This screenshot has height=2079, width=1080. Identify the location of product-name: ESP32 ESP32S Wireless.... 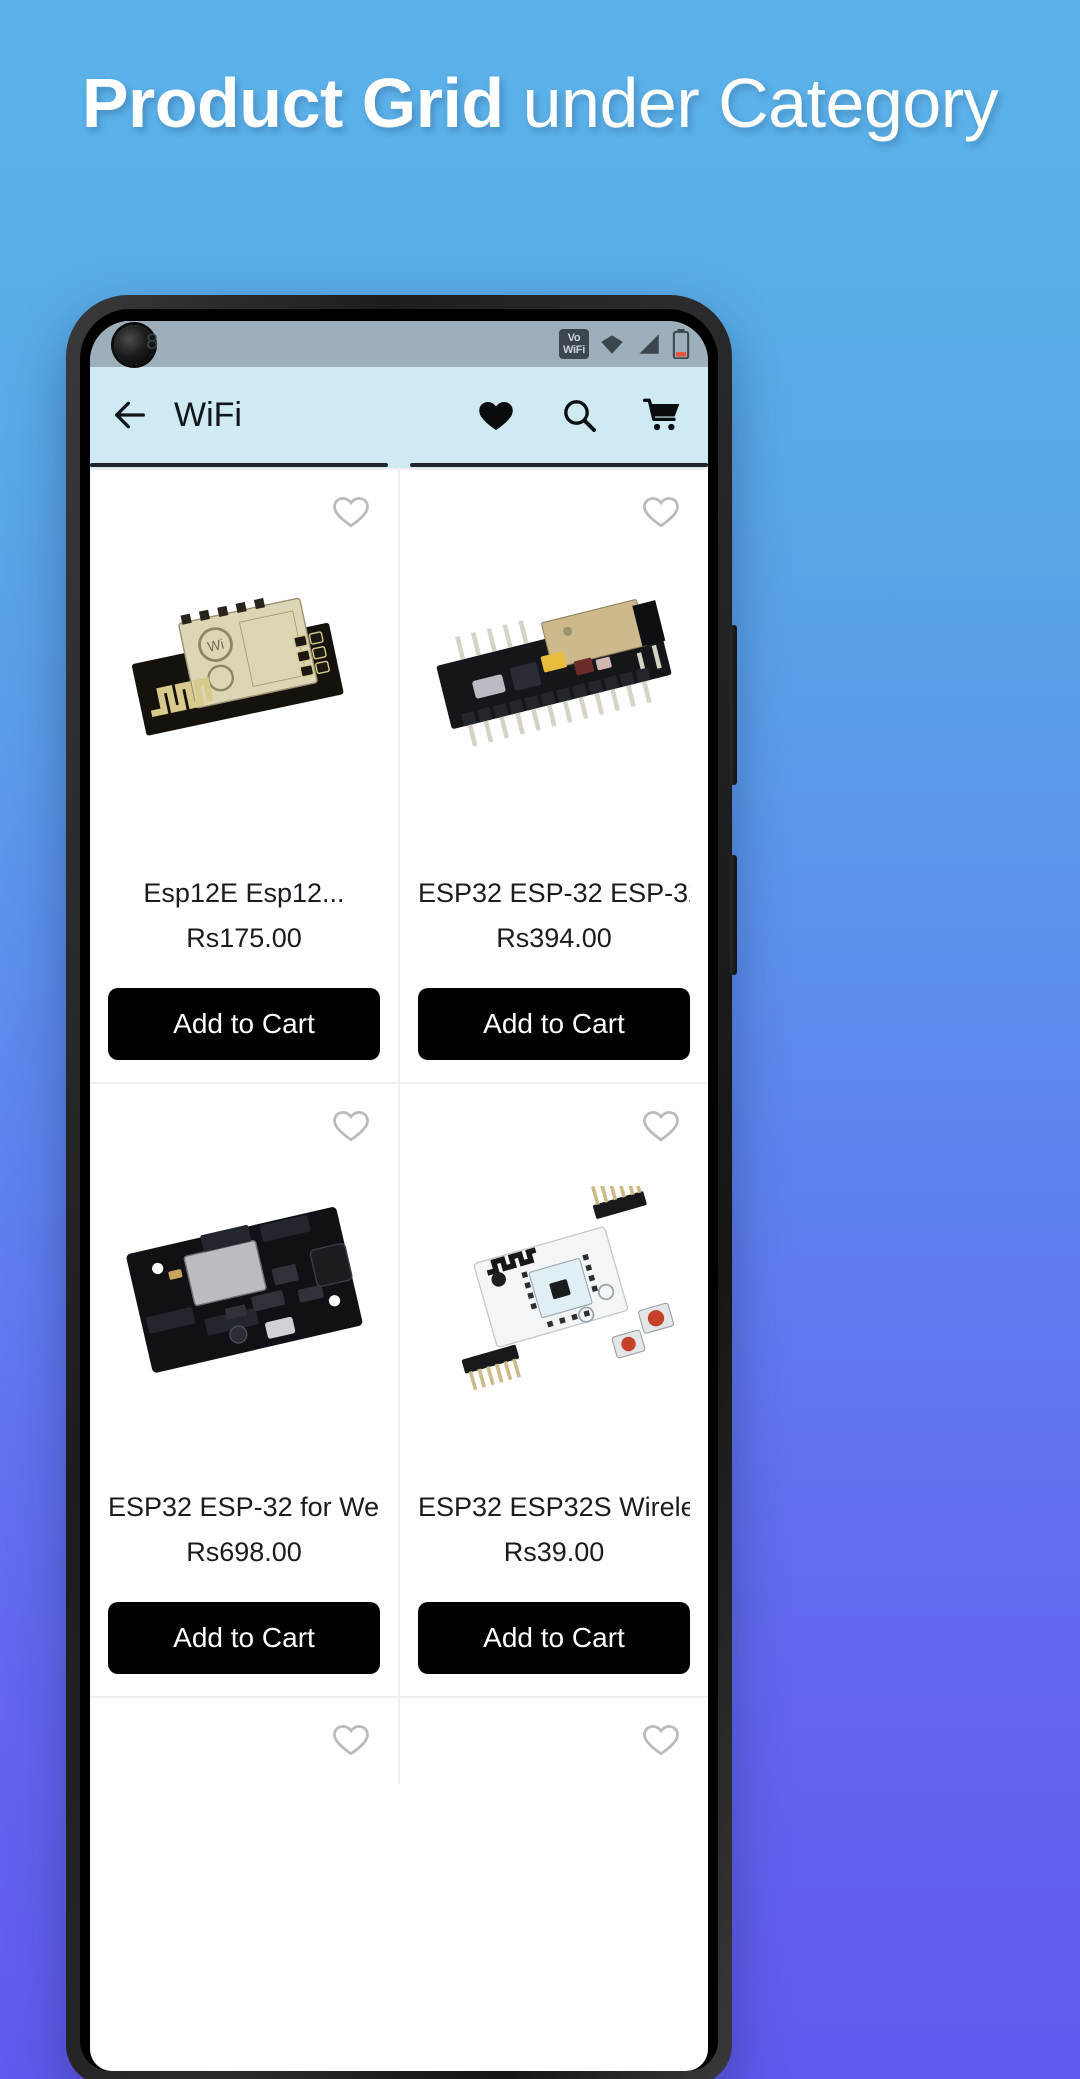
(554, 1507).